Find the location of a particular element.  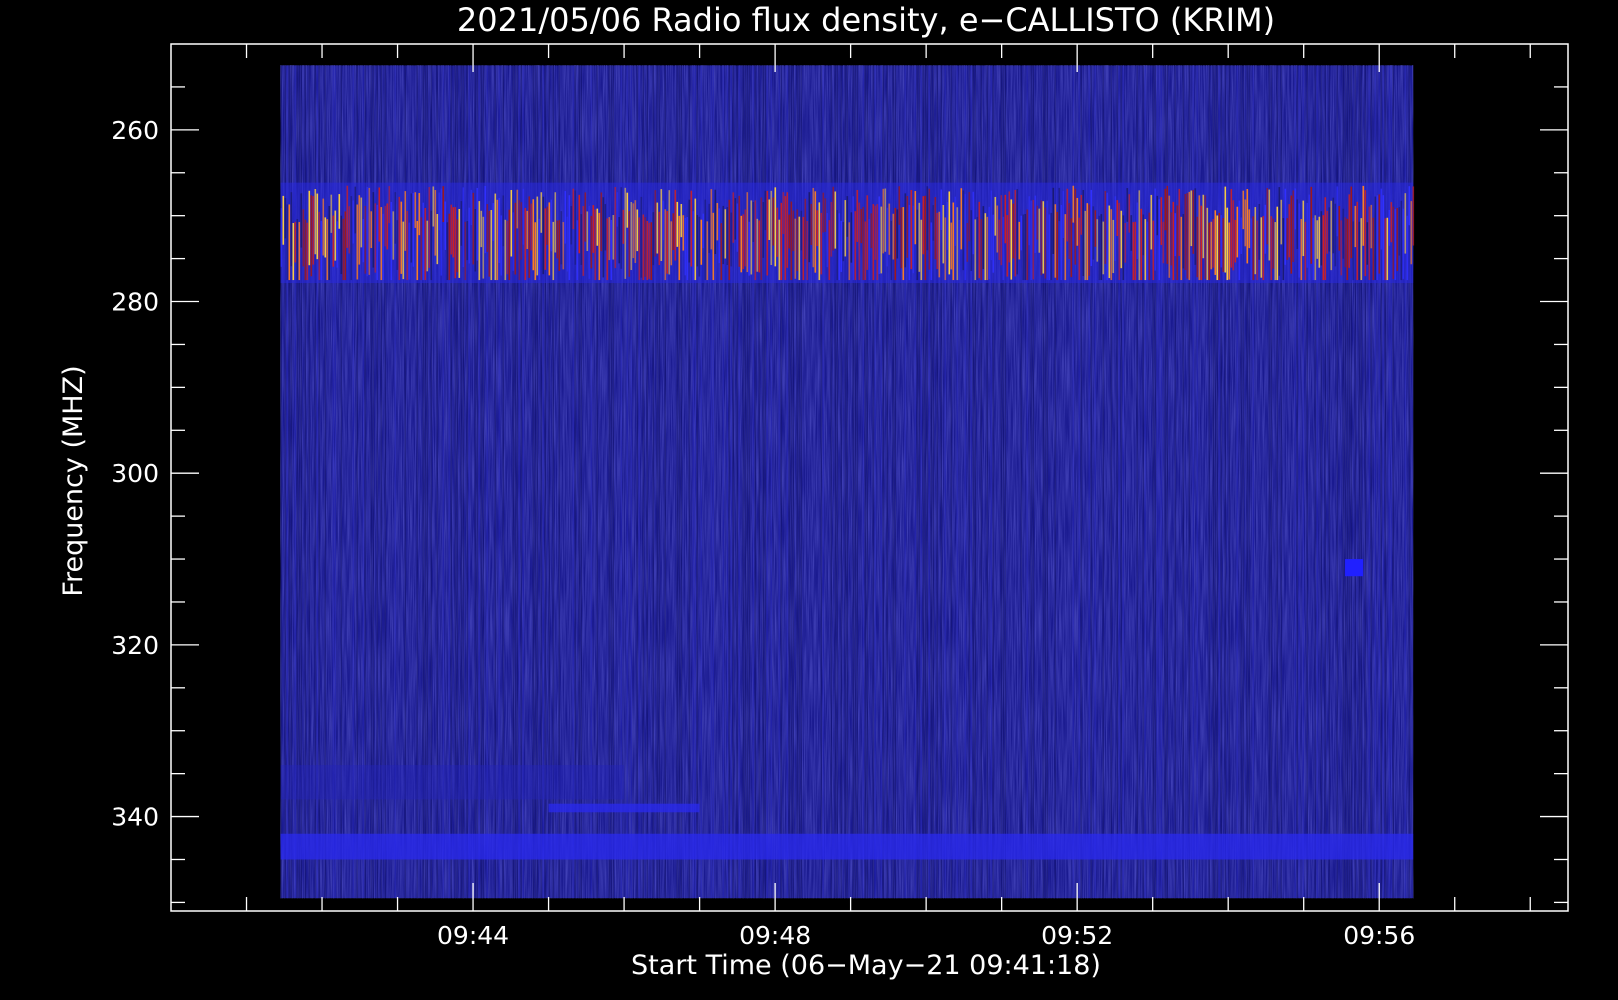

y-tick-label: 340 is located at coordinates (135, 817).